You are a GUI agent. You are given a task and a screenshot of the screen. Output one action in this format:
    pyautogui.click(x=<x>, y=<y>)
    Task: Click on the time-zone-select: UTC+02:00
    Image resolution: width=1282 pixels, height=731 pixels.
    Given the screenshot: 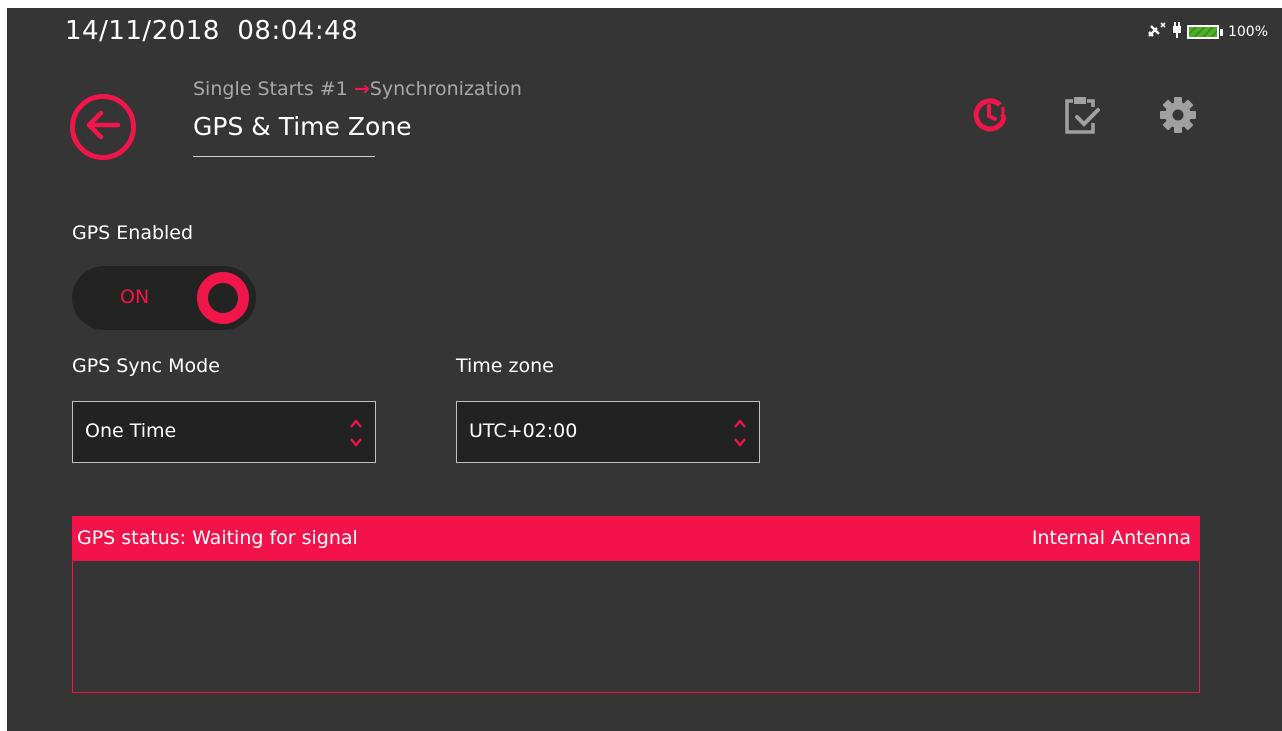 What is the action you would take?
    pyautogui.click(x=608, y=432)
    